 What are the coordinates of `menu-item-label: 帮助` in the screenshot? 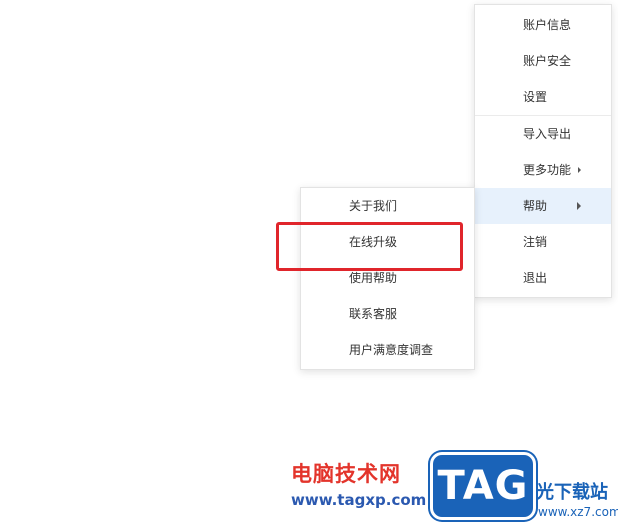 It's located at (535, 206).